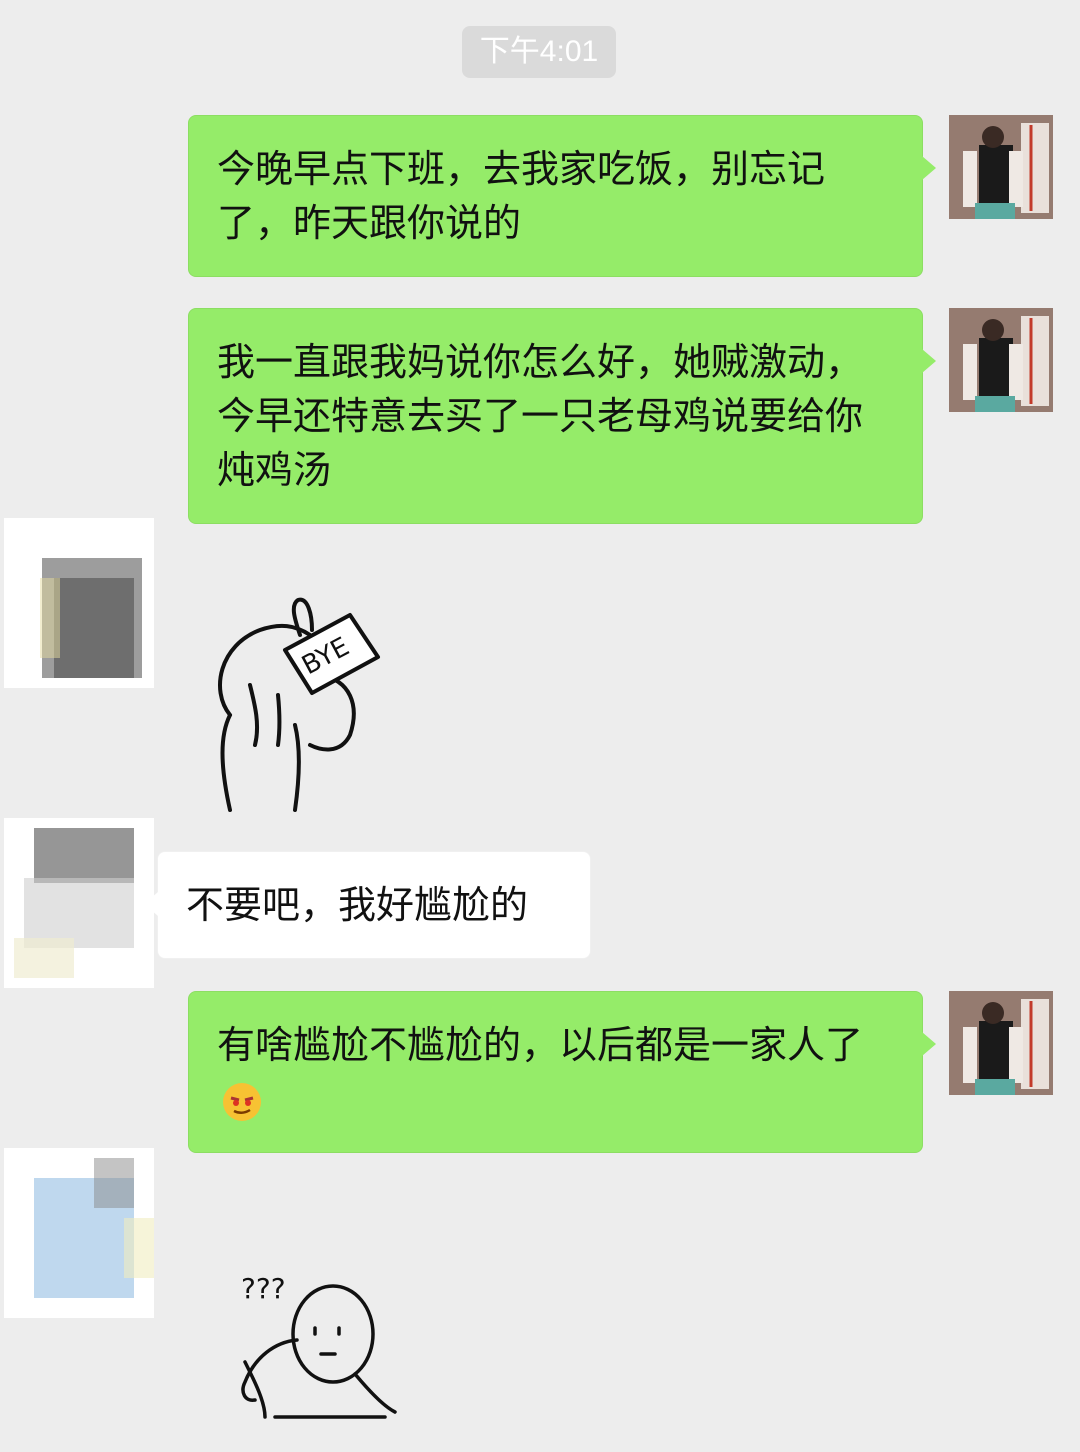 This screenshot has width=1080, height=1452. Describe the element at coordinates (562, 1072) in the screenshot. I see `message-bubble-outgoing: 有啥尴尬不尴尬的，以后都是一家人了` at that location.